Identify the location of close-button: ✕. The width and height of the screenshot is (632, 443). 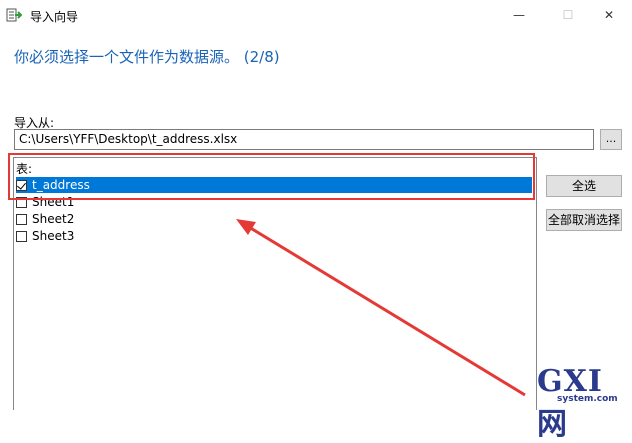
(609, 15).